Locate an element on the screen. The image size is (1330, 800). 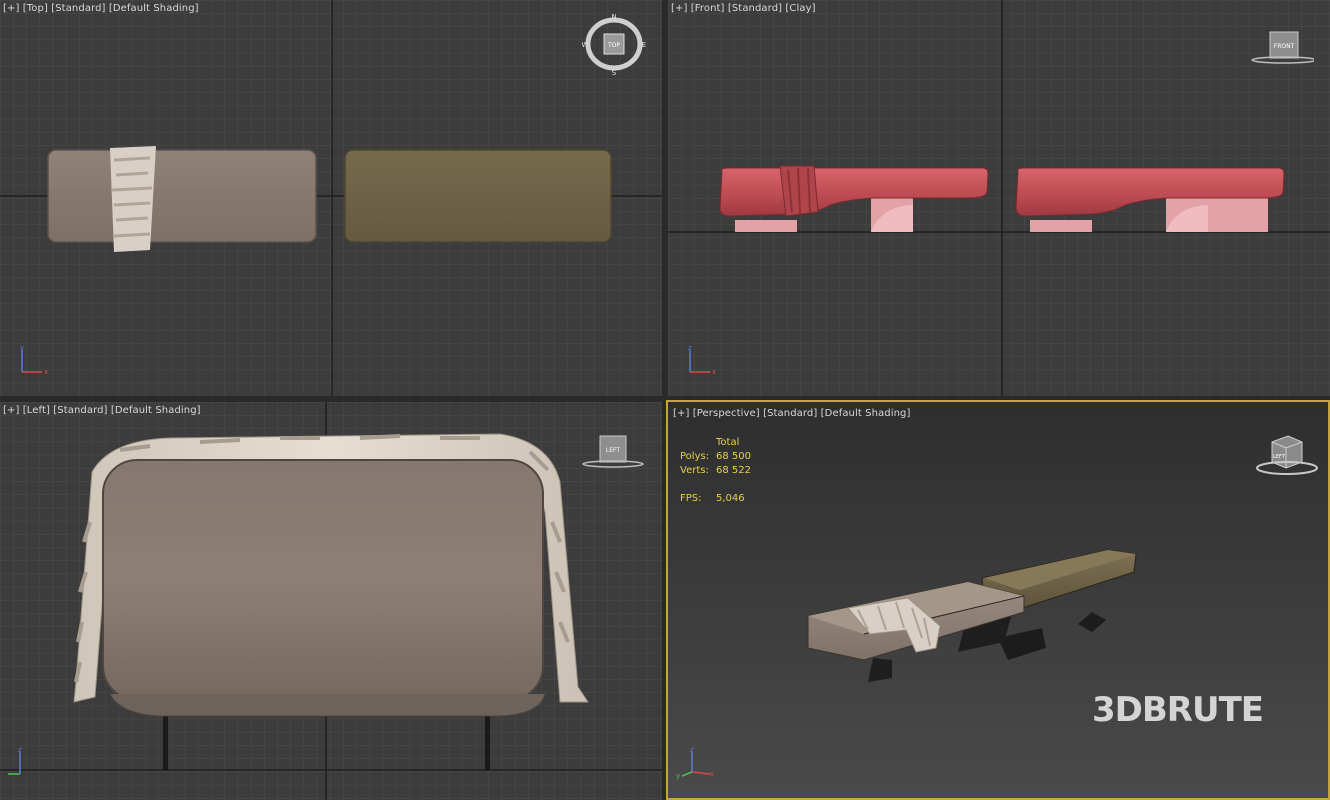
axis-tripod-icon: z x y is located at coordinates (695, 763).